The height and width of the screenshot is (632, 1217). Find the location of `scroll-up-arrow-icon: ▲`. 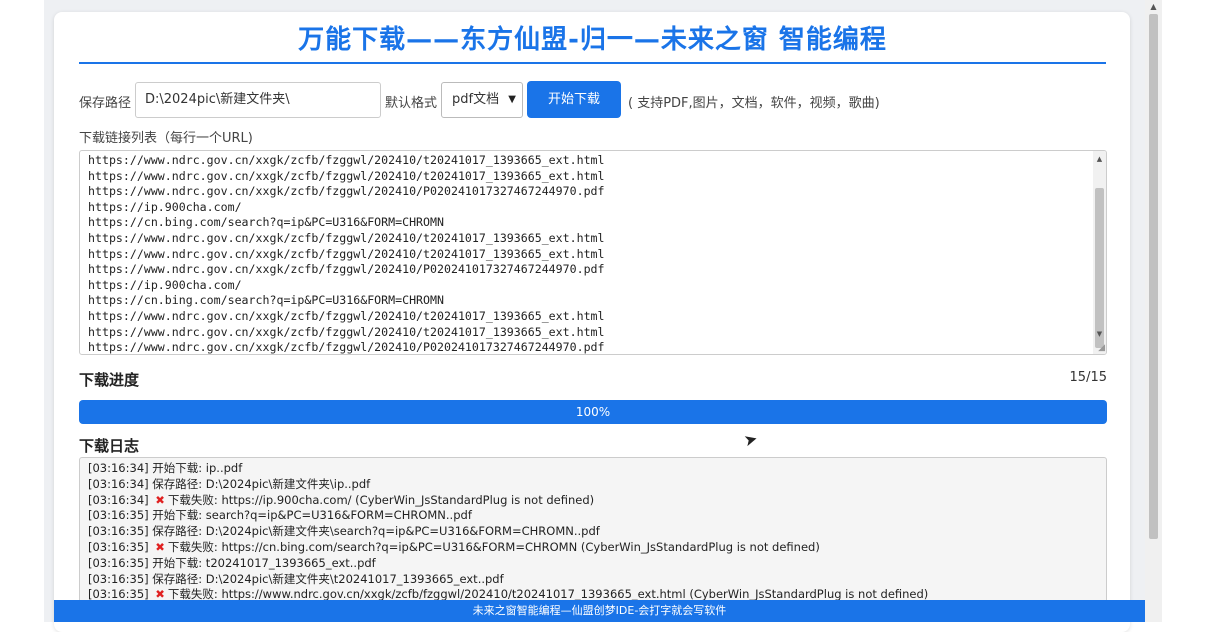

scroll-up-arrow-icon: ▲ is located at coordinates (1099, 159).